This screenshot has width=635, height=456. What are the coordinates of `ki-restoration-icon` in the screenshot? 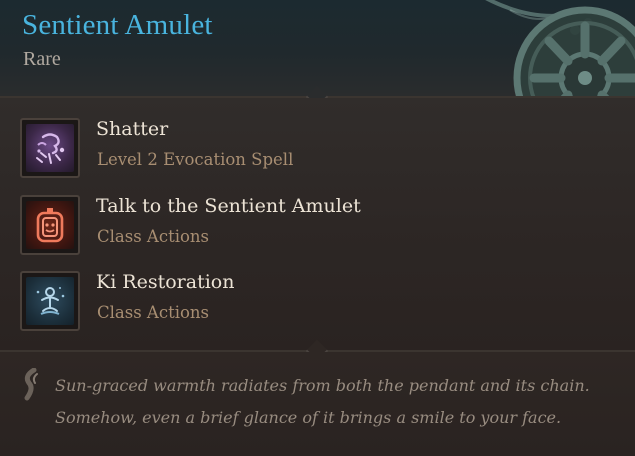 It's located at (50, 301).